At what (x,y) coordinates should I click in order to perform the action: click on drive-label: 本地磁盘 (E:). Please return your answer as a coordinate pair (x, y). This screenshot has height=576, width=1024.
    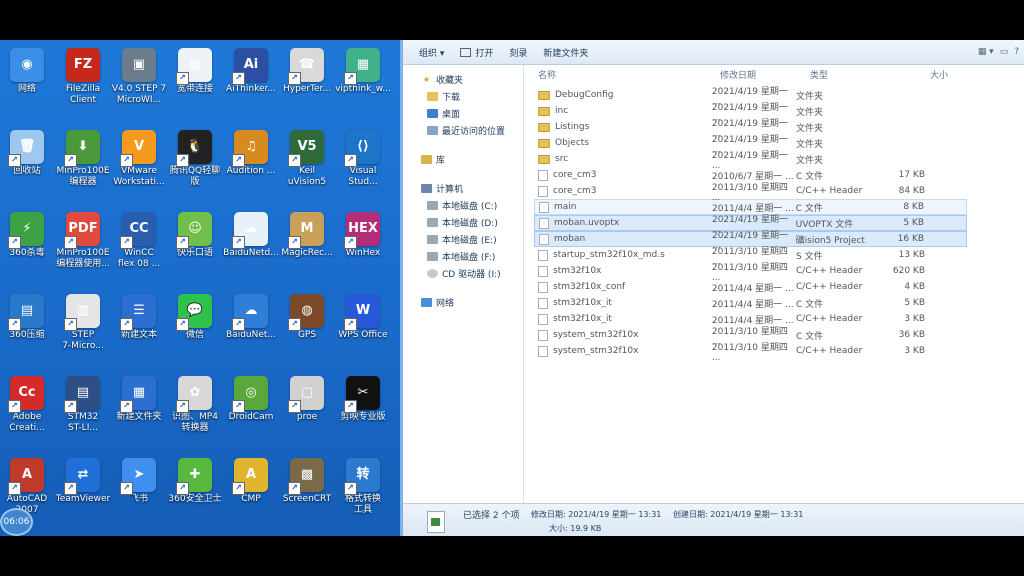
    Looking at the image, I should click on (469, 241).